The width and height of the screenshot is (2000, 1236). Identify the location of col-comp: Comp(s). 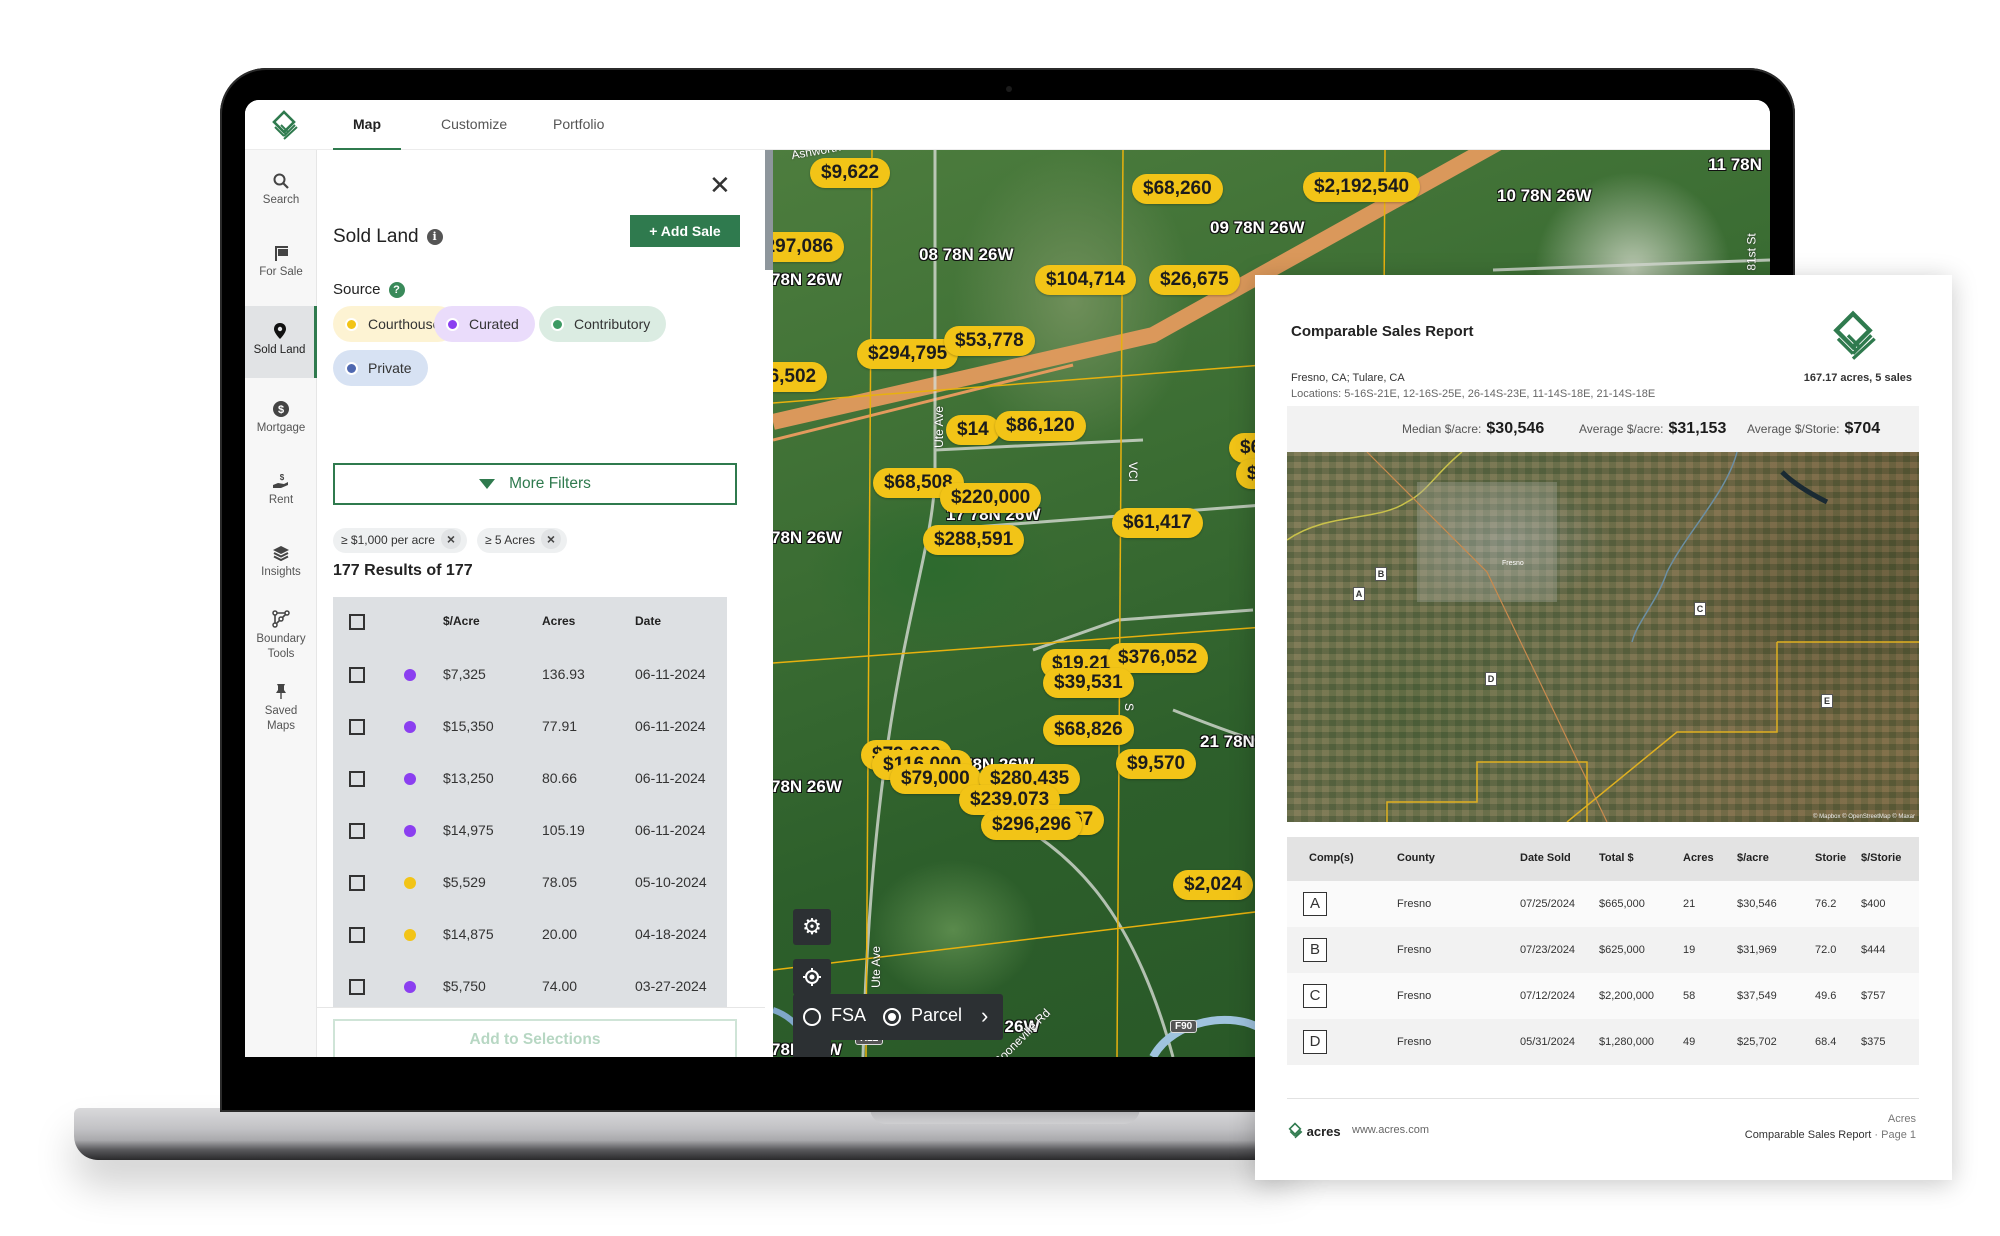
(1331, 858).